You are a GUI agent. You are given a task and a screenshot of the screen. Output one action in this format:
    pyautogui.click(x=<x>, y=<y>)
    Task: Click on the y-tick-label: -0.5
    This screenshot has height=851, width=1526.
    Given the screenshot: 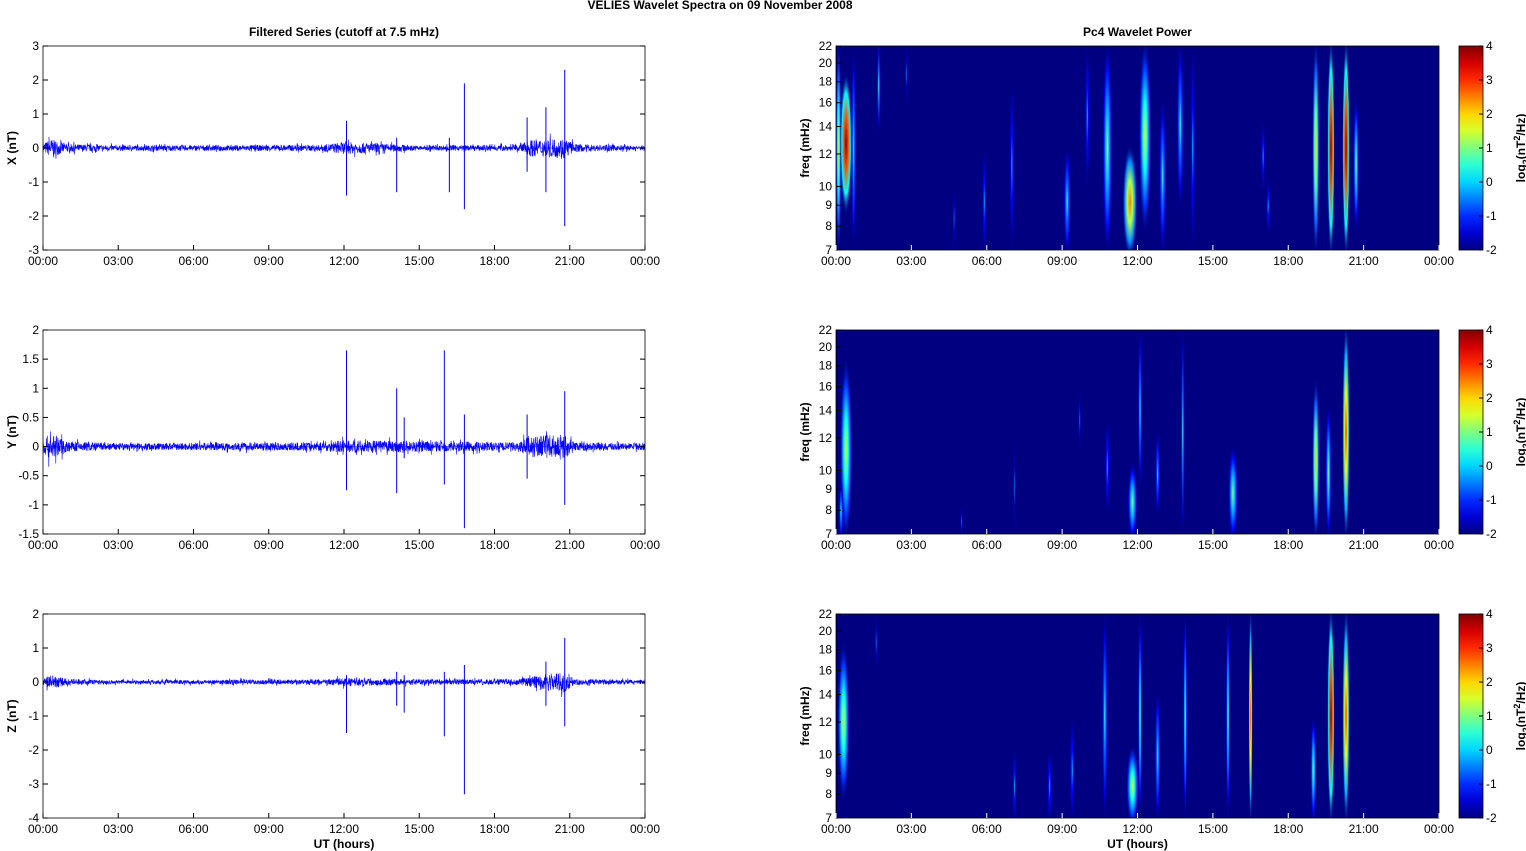 What is the action you would take?
    pyautogui.click(x=28, y=476)
    